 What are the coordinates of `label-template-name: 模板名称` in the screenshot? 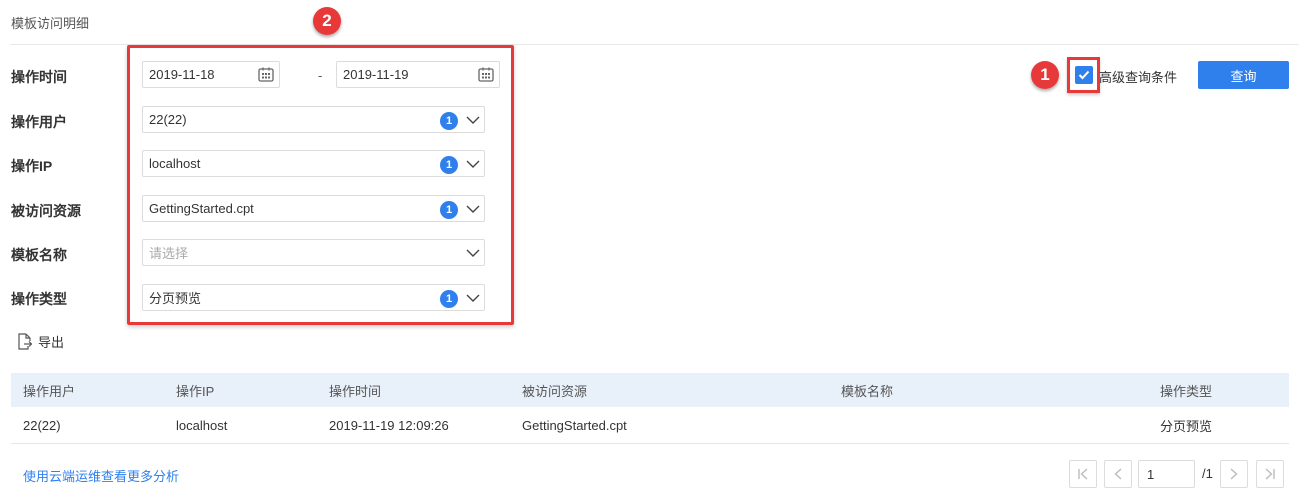 It's located at (39, 255).